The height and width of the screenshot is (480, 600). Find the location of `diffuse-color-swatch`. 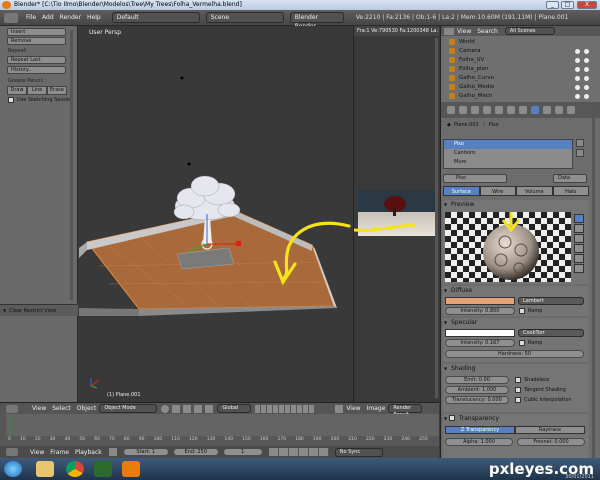

diffuse-color-swatch is located at coordinates (480, 301).